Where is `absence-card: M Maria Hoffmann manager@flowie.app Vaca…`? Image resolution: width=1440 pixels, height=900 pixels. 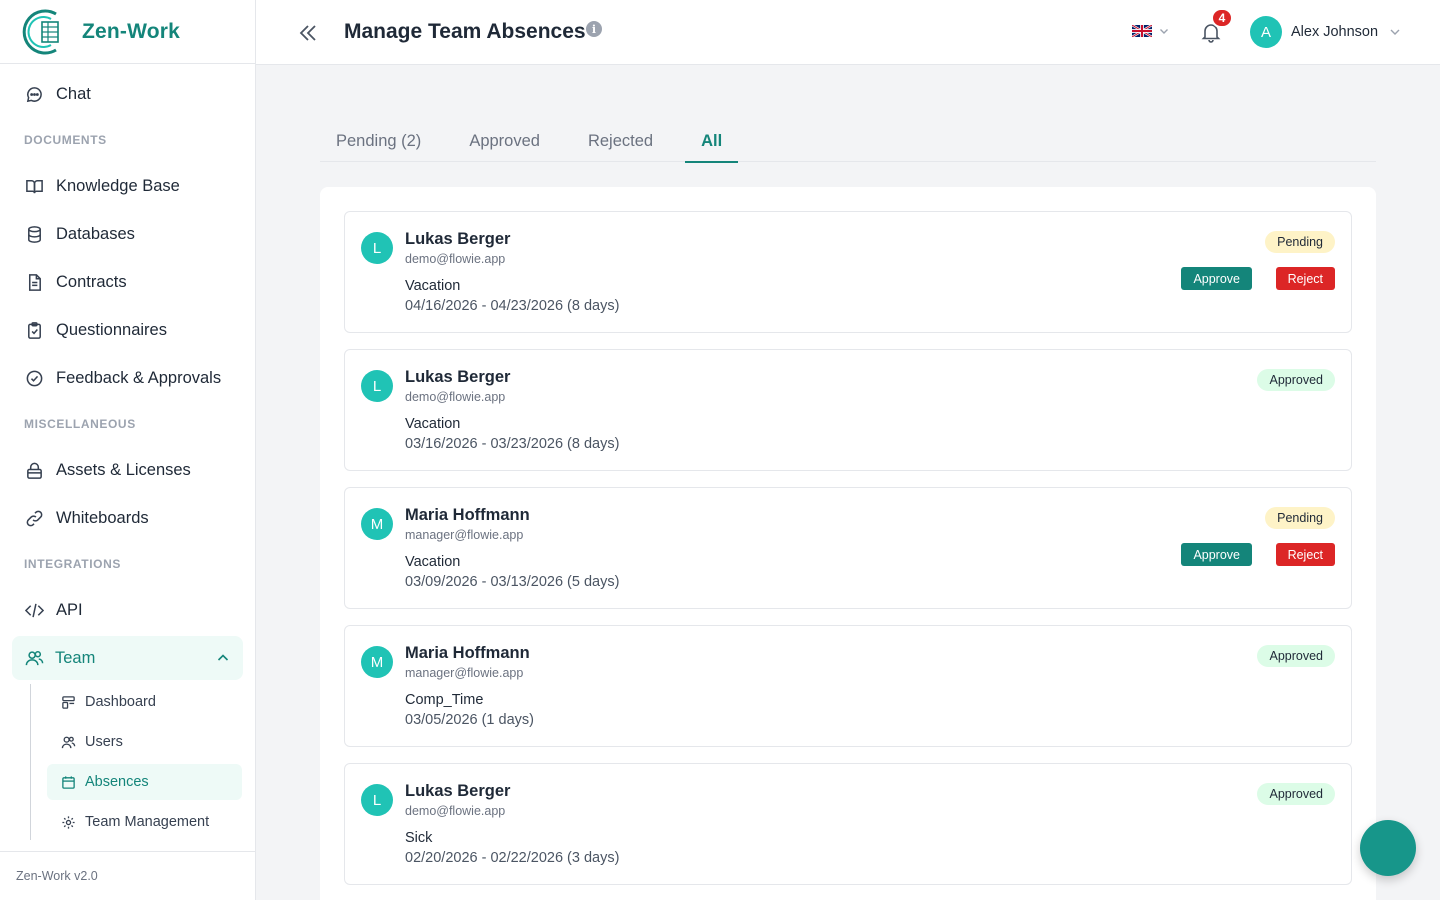 absence-card: M Maria Hoffmann manager@flowie.app Vaca… is located at coordinates (848, 548).